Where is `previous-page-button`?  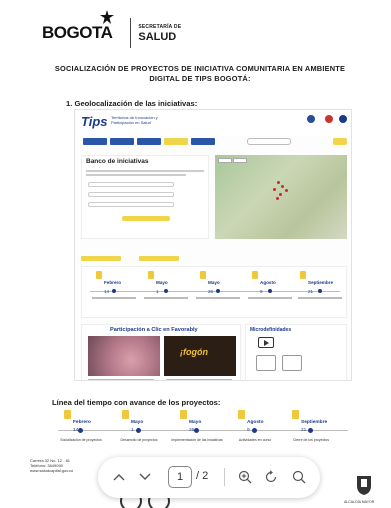 previous-page-button is located at coordinates (119, 477).